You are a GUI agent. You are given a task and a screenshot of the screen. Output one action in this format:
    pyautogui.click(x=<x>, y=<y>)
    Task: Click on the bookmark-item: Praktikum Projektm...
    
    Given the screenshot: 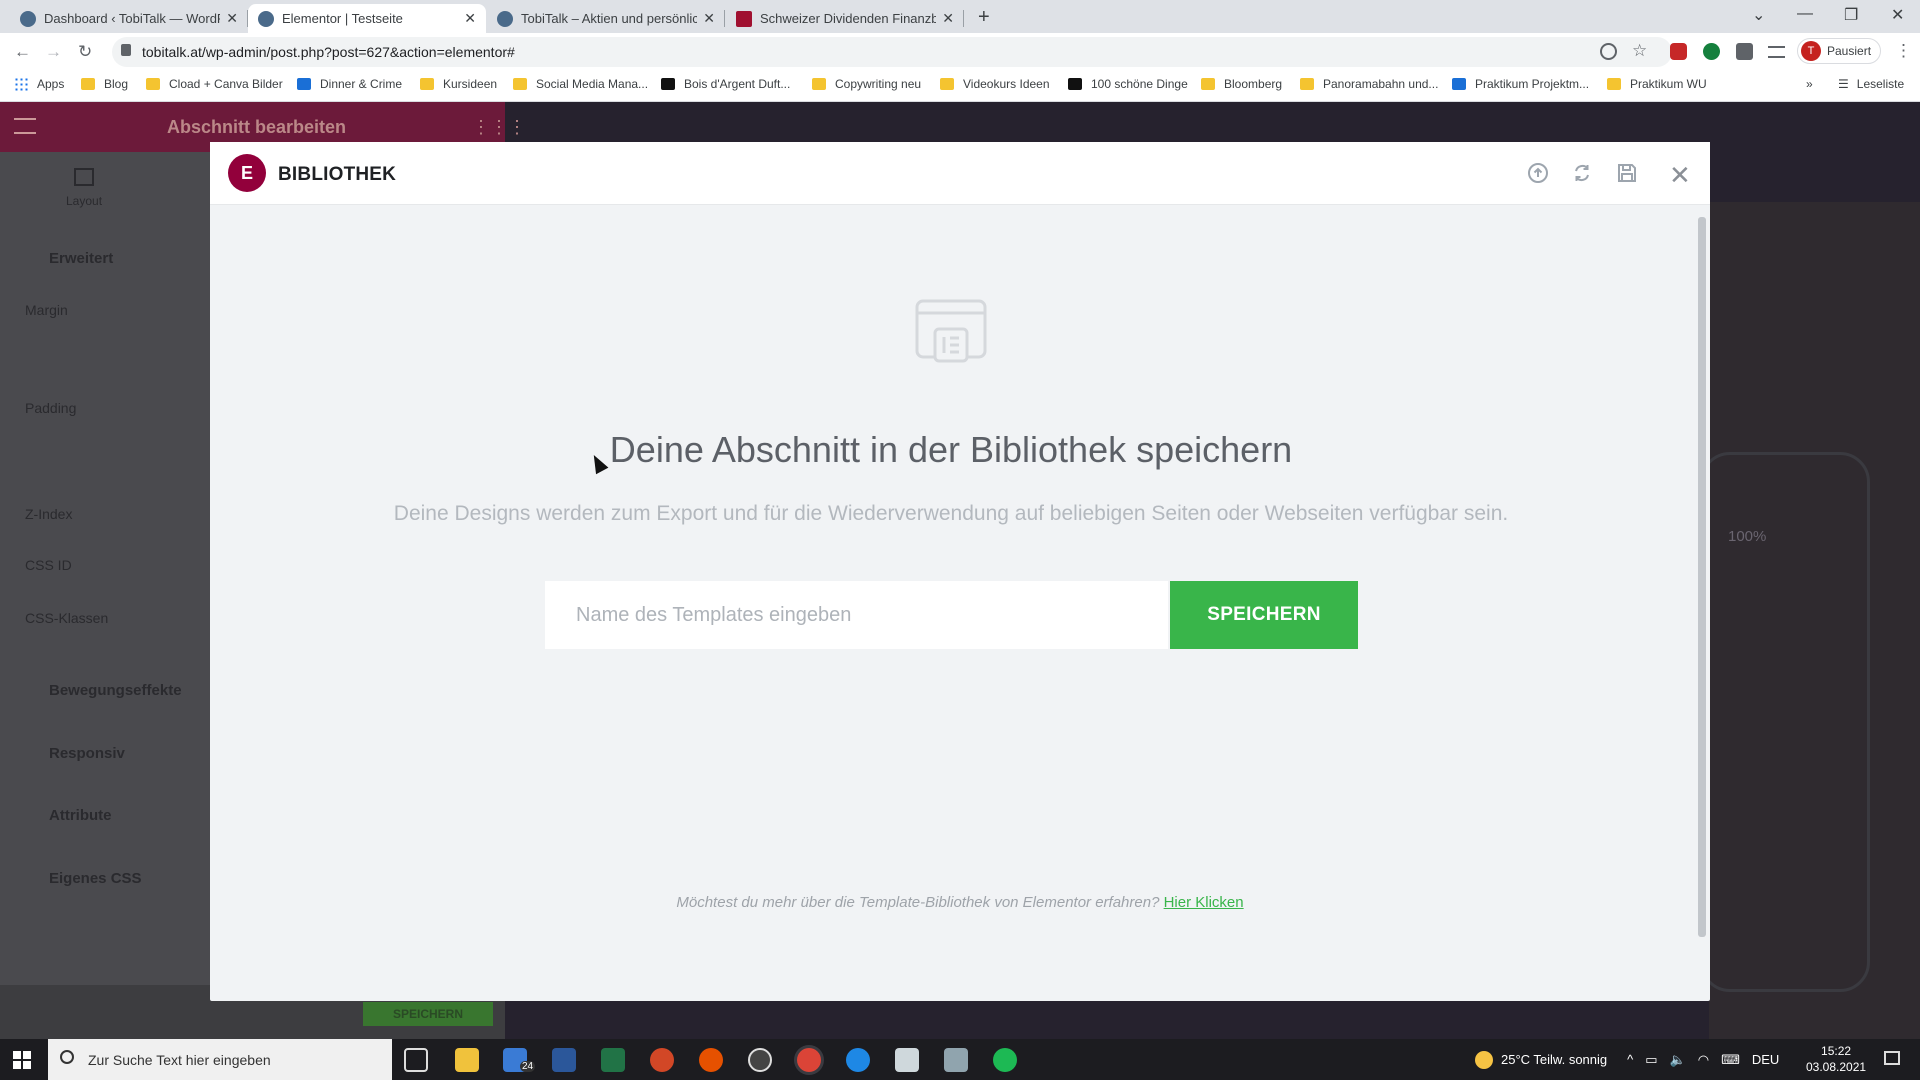 What is the action you would take?
    pyautogui.click(x=1520, y=84)
    